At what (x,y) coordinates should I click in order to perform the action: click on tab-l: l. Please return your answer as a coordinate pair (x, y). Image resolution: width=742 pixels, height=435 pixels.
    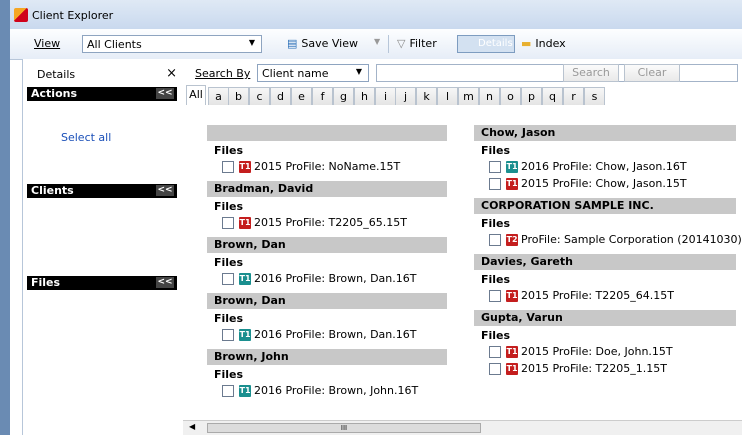
    Looking at the image, I should click on (447, 96).